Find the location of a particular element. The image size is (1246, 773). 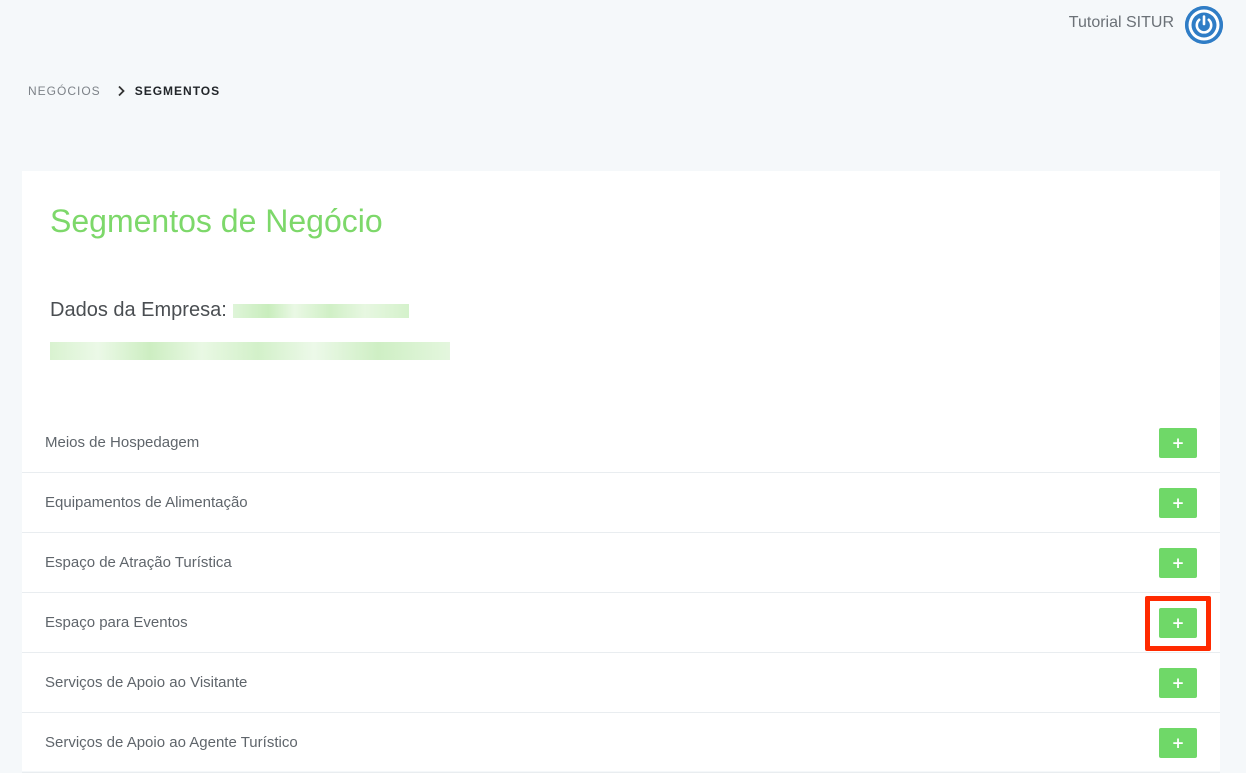

breadcrumb: NEGÓCIOS SEGMENTOS is located at coordinates (124, 91).